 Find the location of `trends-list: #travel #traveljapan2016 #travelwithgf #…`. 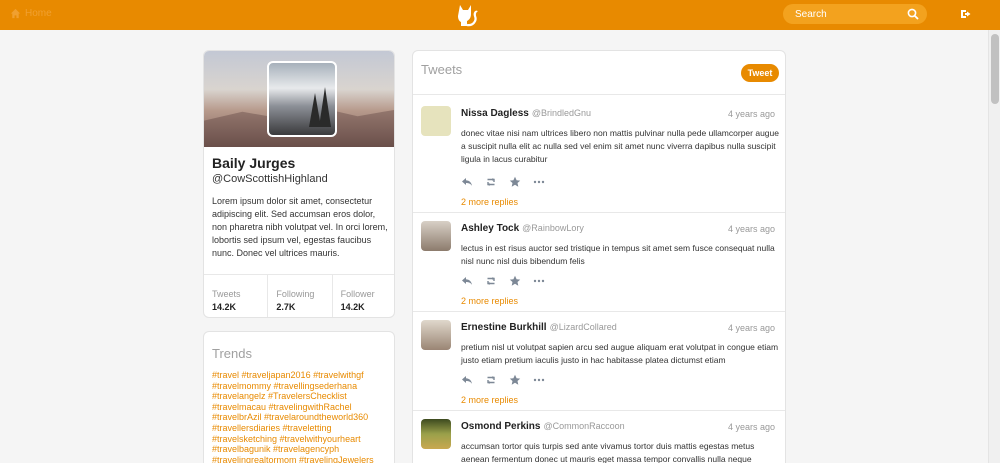

trends-list: #travel #traveljapan2016 #travelwithgf #… is located at coordinates (301, 416).